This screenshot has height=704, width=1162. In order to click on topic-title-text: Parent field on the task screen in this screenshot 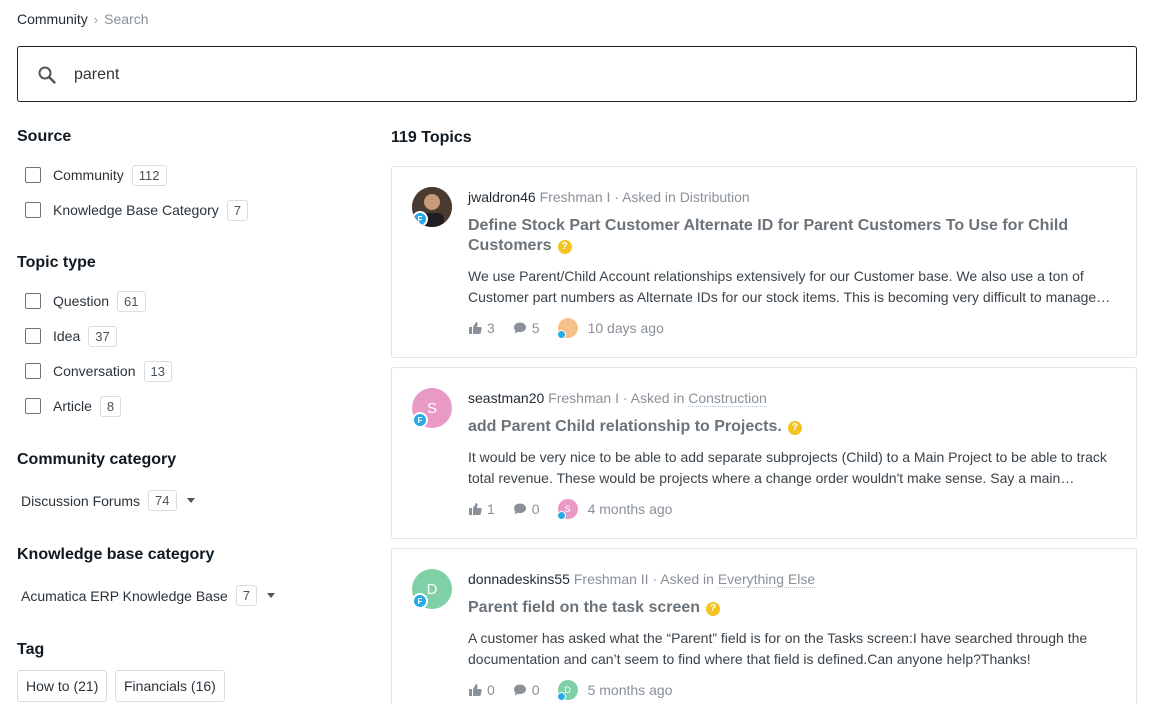, I will do `click(584, 607)`.